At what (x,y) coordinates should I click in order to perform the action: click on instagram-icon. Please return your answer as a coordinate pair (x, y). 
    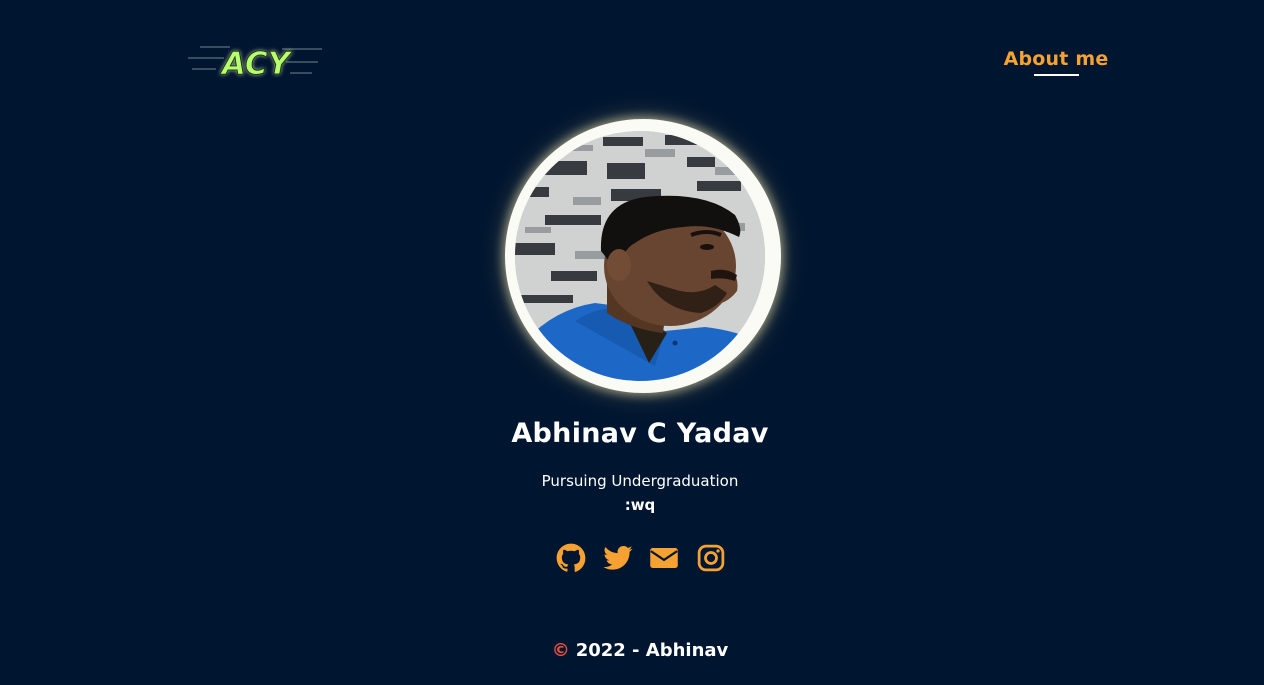
    Looking at the image, I should click on (711, 558).